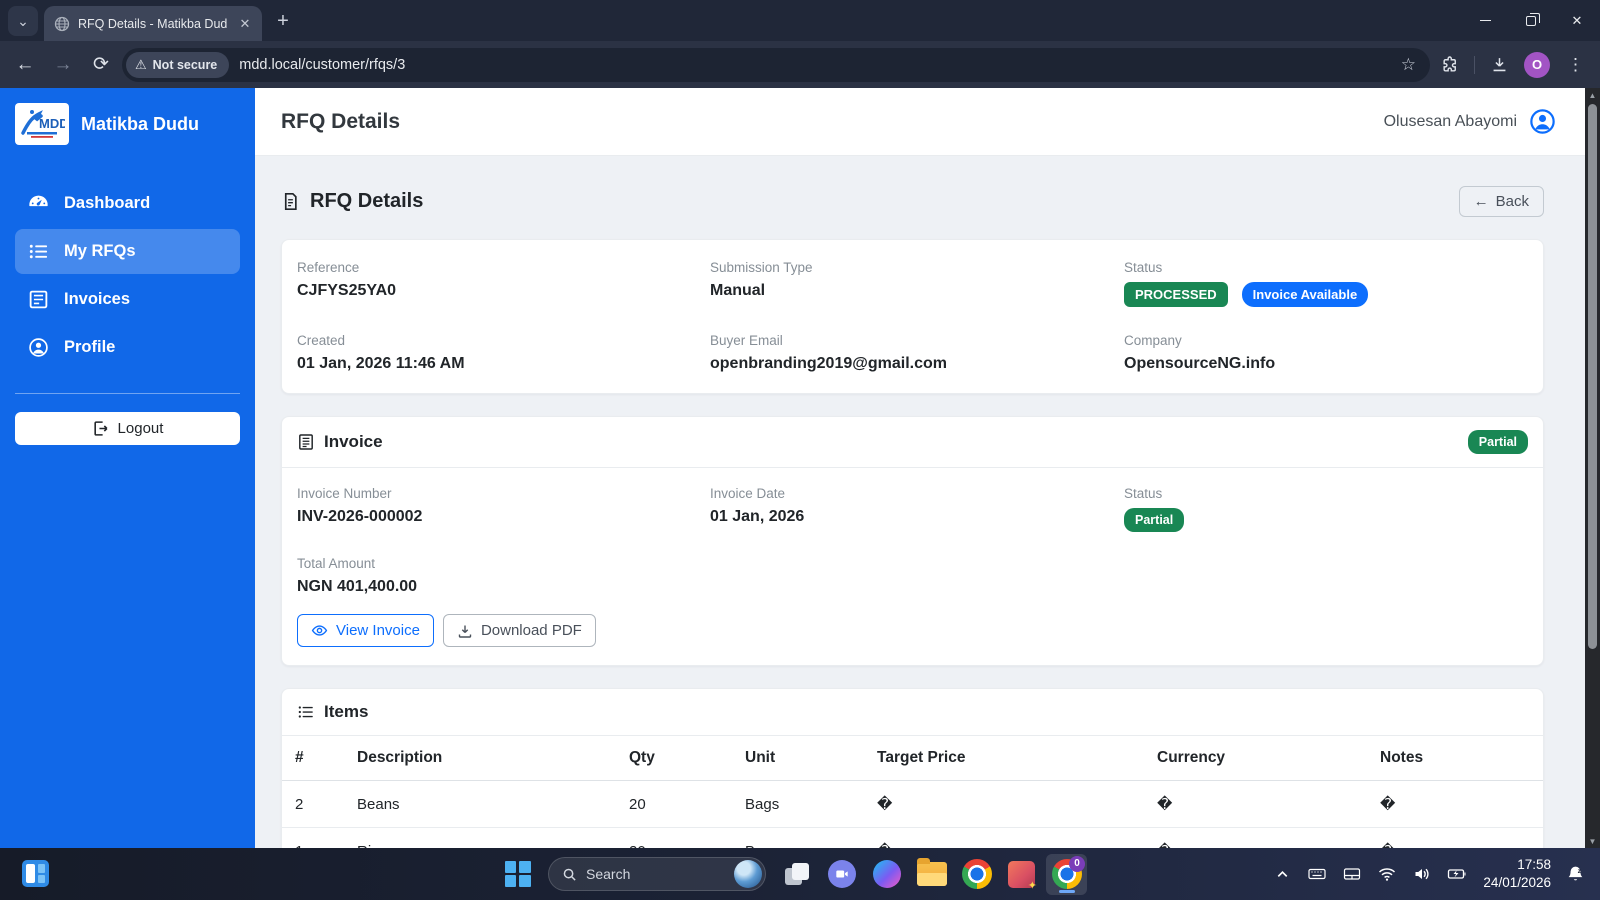  What do you see at coordinates (1077, 863) in the screenshot?
I see `chrome-badge: 0` at bounding box center [1077, 863].